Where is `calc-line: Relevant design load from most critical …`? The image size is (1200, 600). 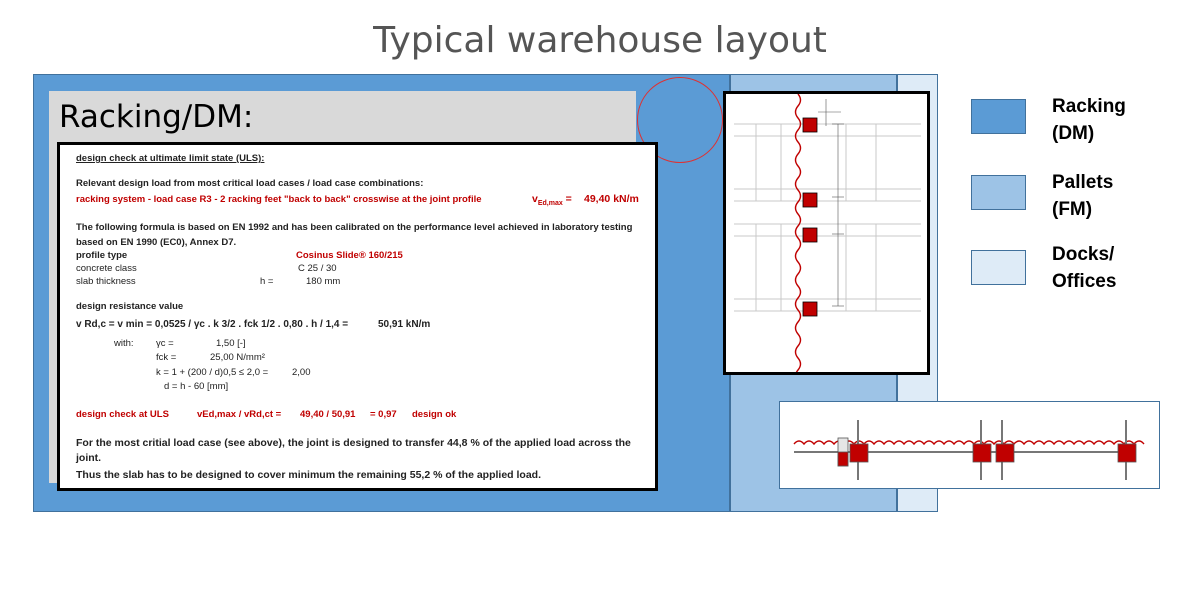 calc-line: Relevant design load from most critical … is located at coordinates (250, 183).